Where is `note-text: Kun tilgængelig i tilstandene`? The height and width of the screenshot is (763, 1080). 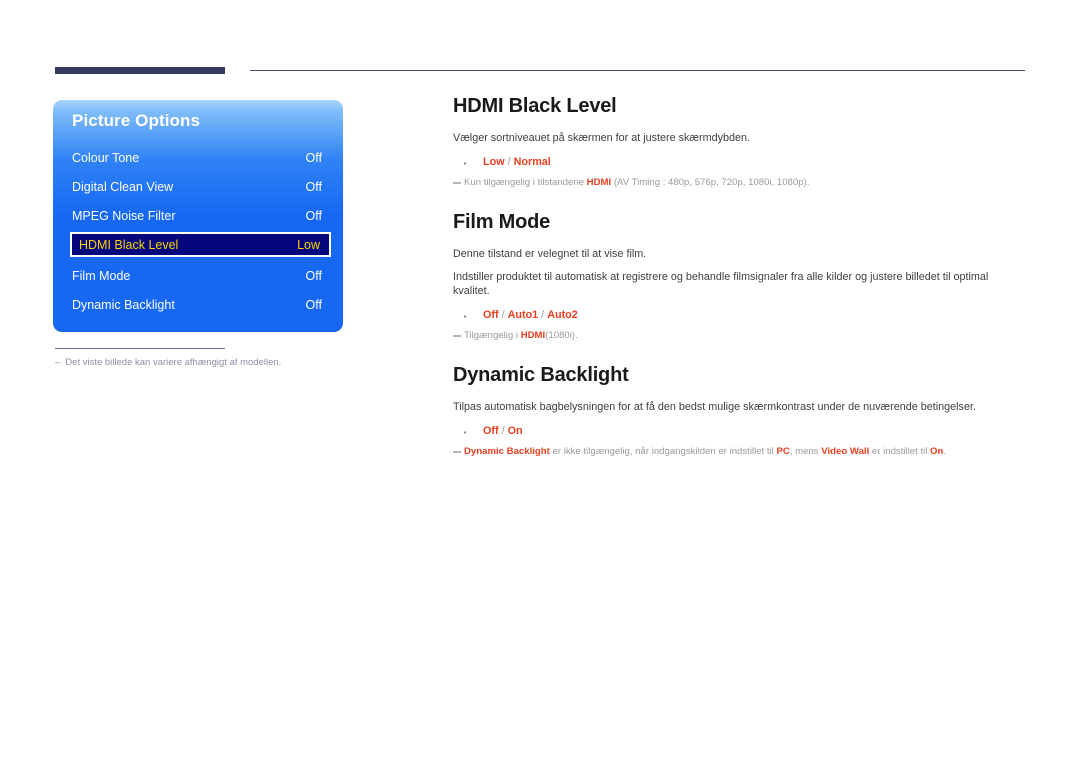
note-text: Kun tilgængelig i tilstandene is located at coordinates (525, 182).